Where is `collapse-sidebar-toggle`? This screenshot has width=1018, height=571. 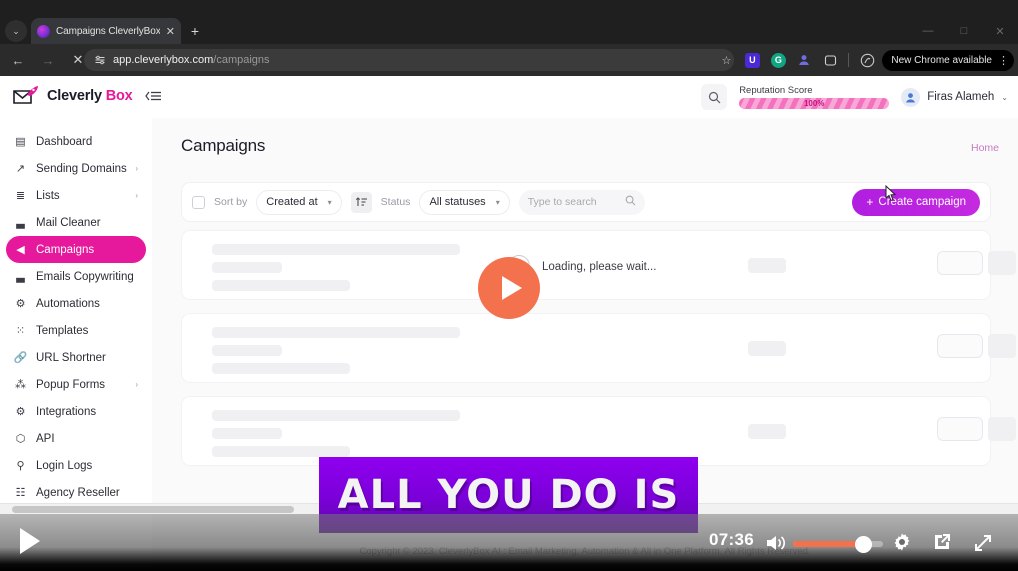
collapse-sidebar-toggle is located at coordinates (153, 96).